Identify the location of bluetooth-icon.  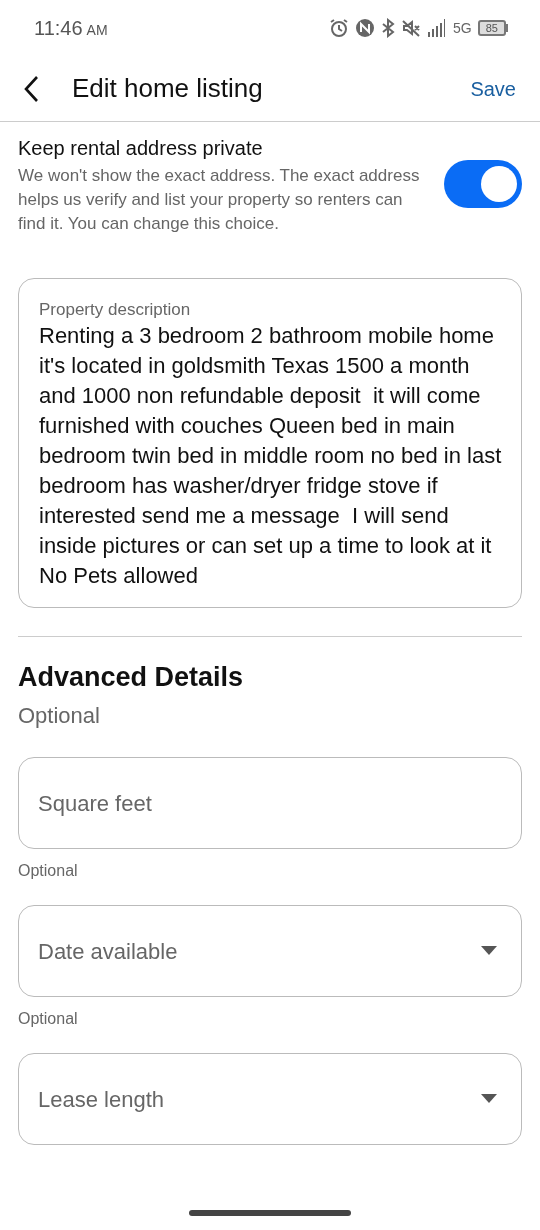
(388, 28).